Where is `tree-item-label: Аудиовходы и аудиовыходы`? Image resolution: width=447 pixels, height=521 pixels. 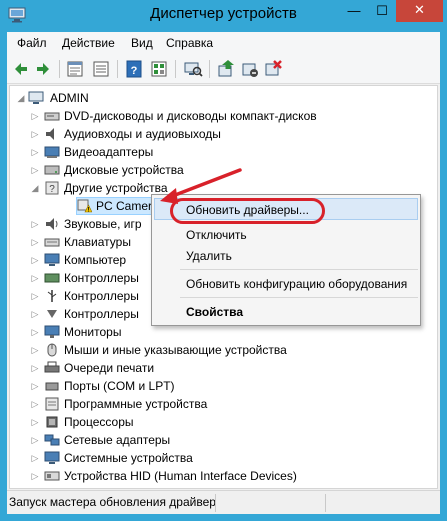 tree-item-label: Аудиовходы и аудиовыходы is located at coordinates (142, 134).